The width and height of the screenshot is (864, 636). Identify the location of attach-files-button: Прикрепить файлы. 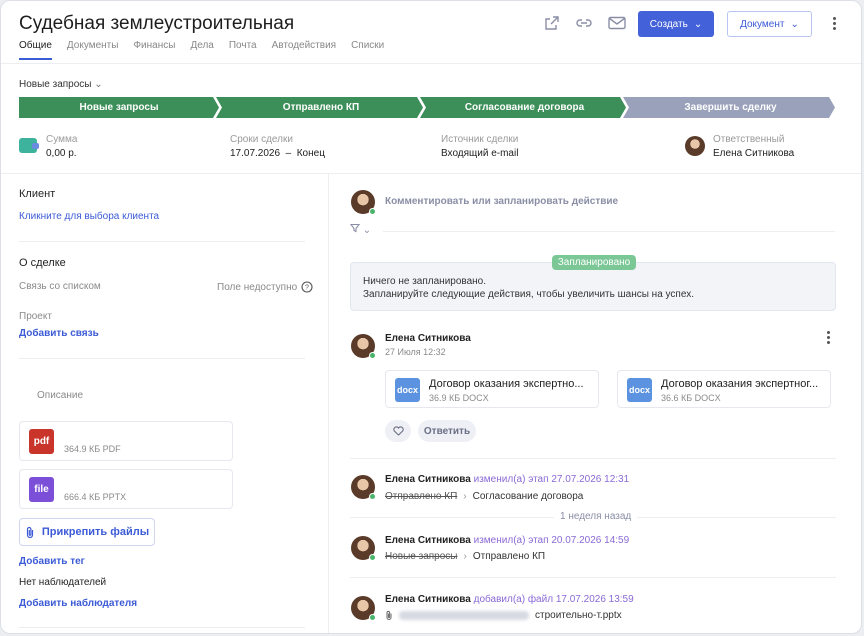
(87, 532).